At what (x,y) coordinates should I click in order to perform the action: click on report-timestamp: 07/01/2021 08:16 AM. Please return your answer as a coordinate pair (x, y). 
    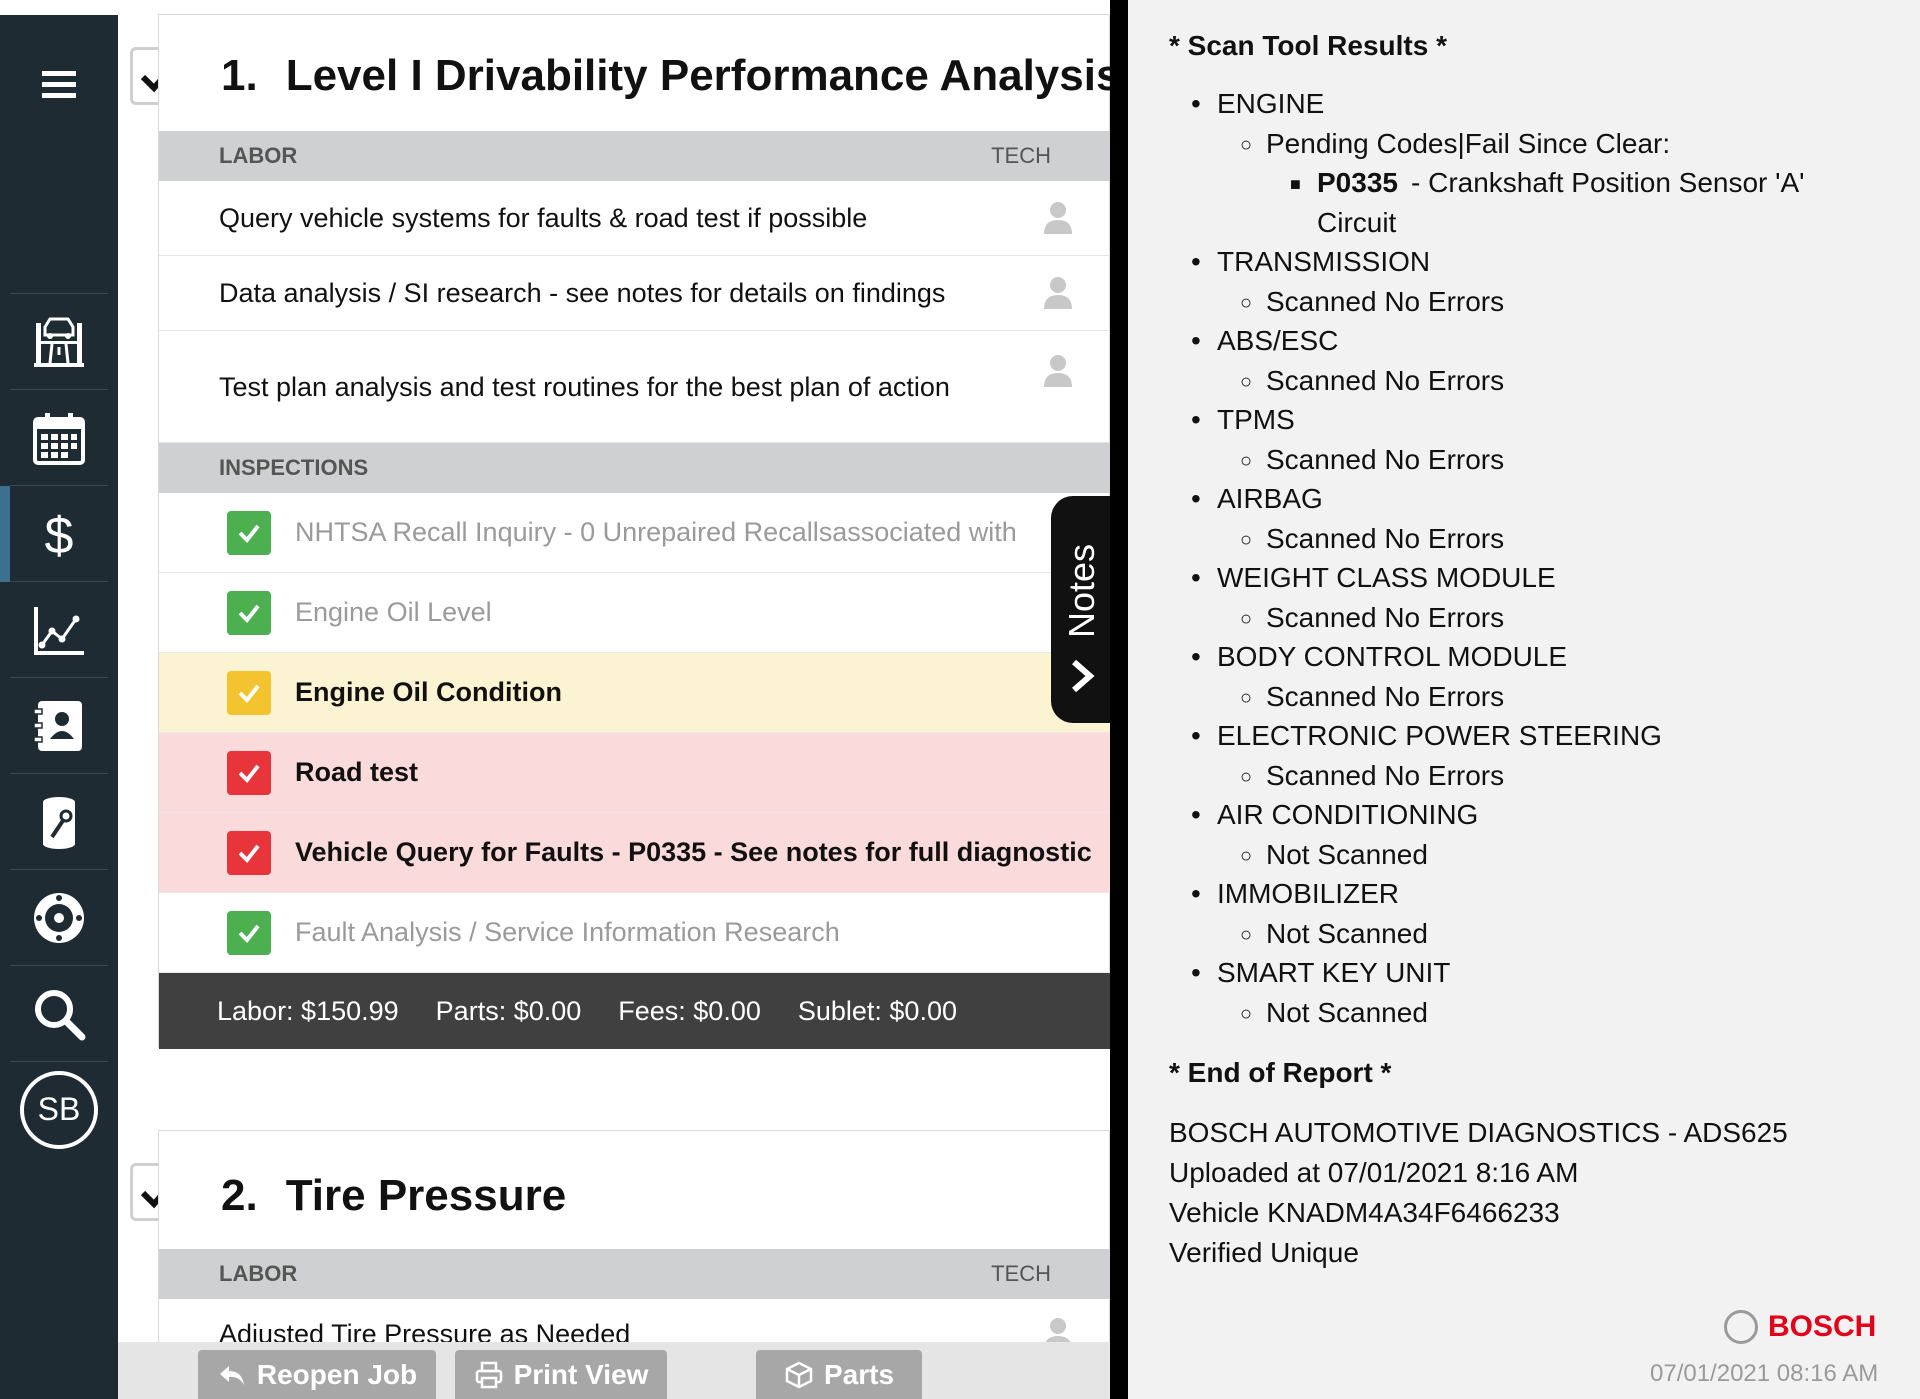
    Looking at the image, I should click on (1764, 1373).